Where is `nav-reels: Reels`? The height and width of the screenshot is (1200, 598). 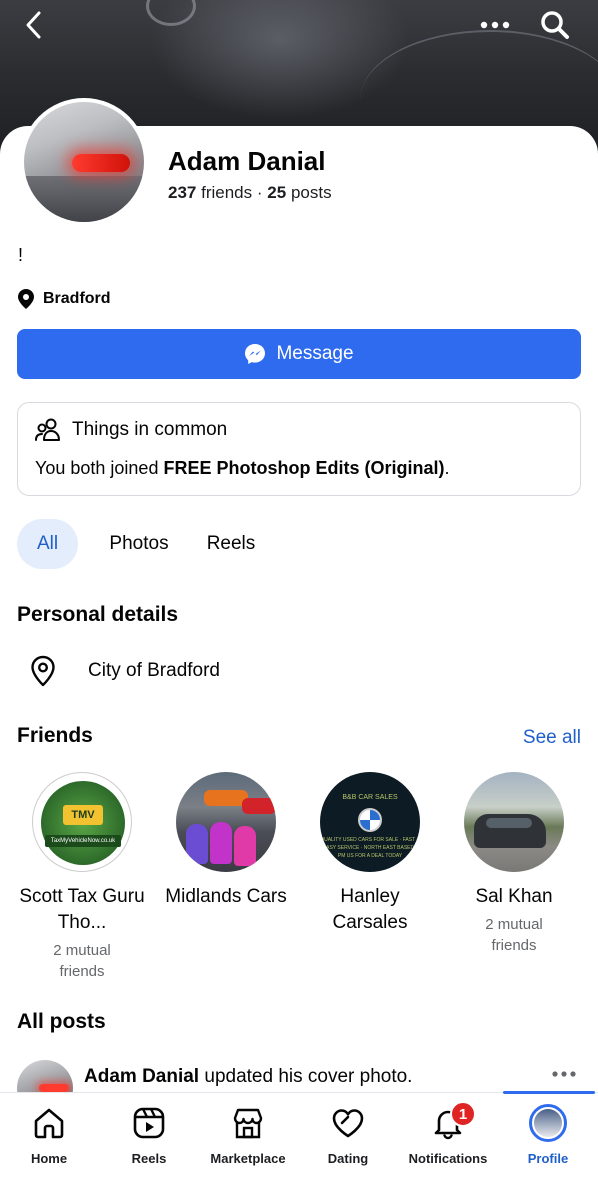 nav-reels: Reels is located at coordinates (149, 1134).